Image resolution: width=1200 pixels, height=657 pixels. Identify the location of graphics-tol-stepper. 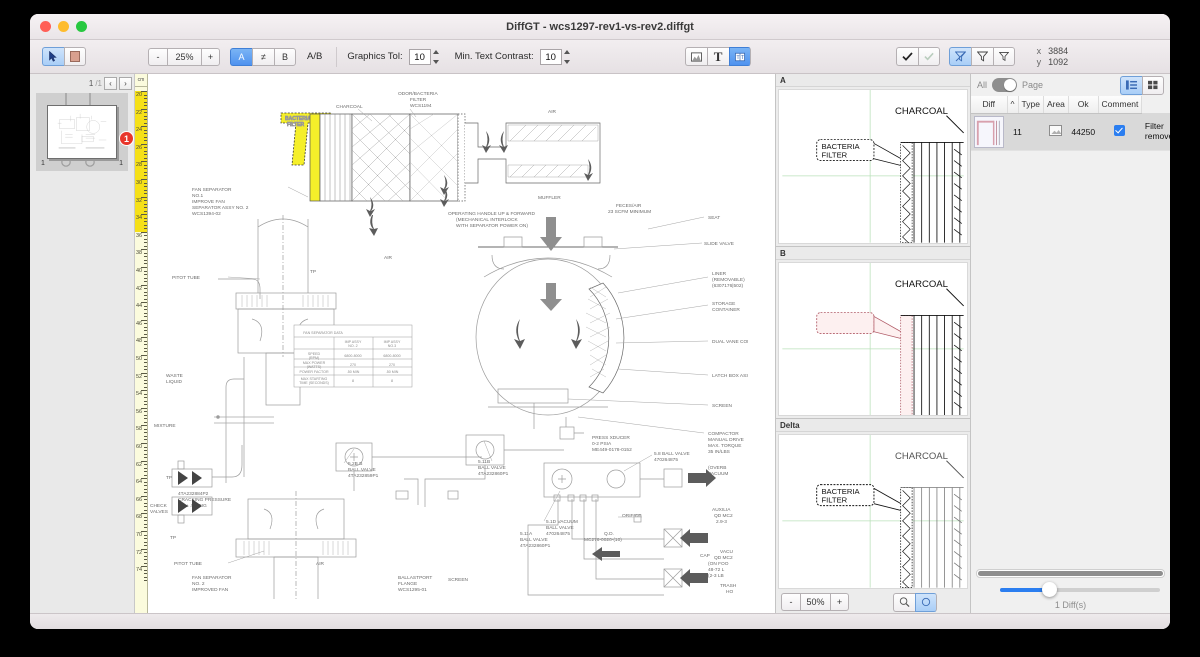
(436, 57).